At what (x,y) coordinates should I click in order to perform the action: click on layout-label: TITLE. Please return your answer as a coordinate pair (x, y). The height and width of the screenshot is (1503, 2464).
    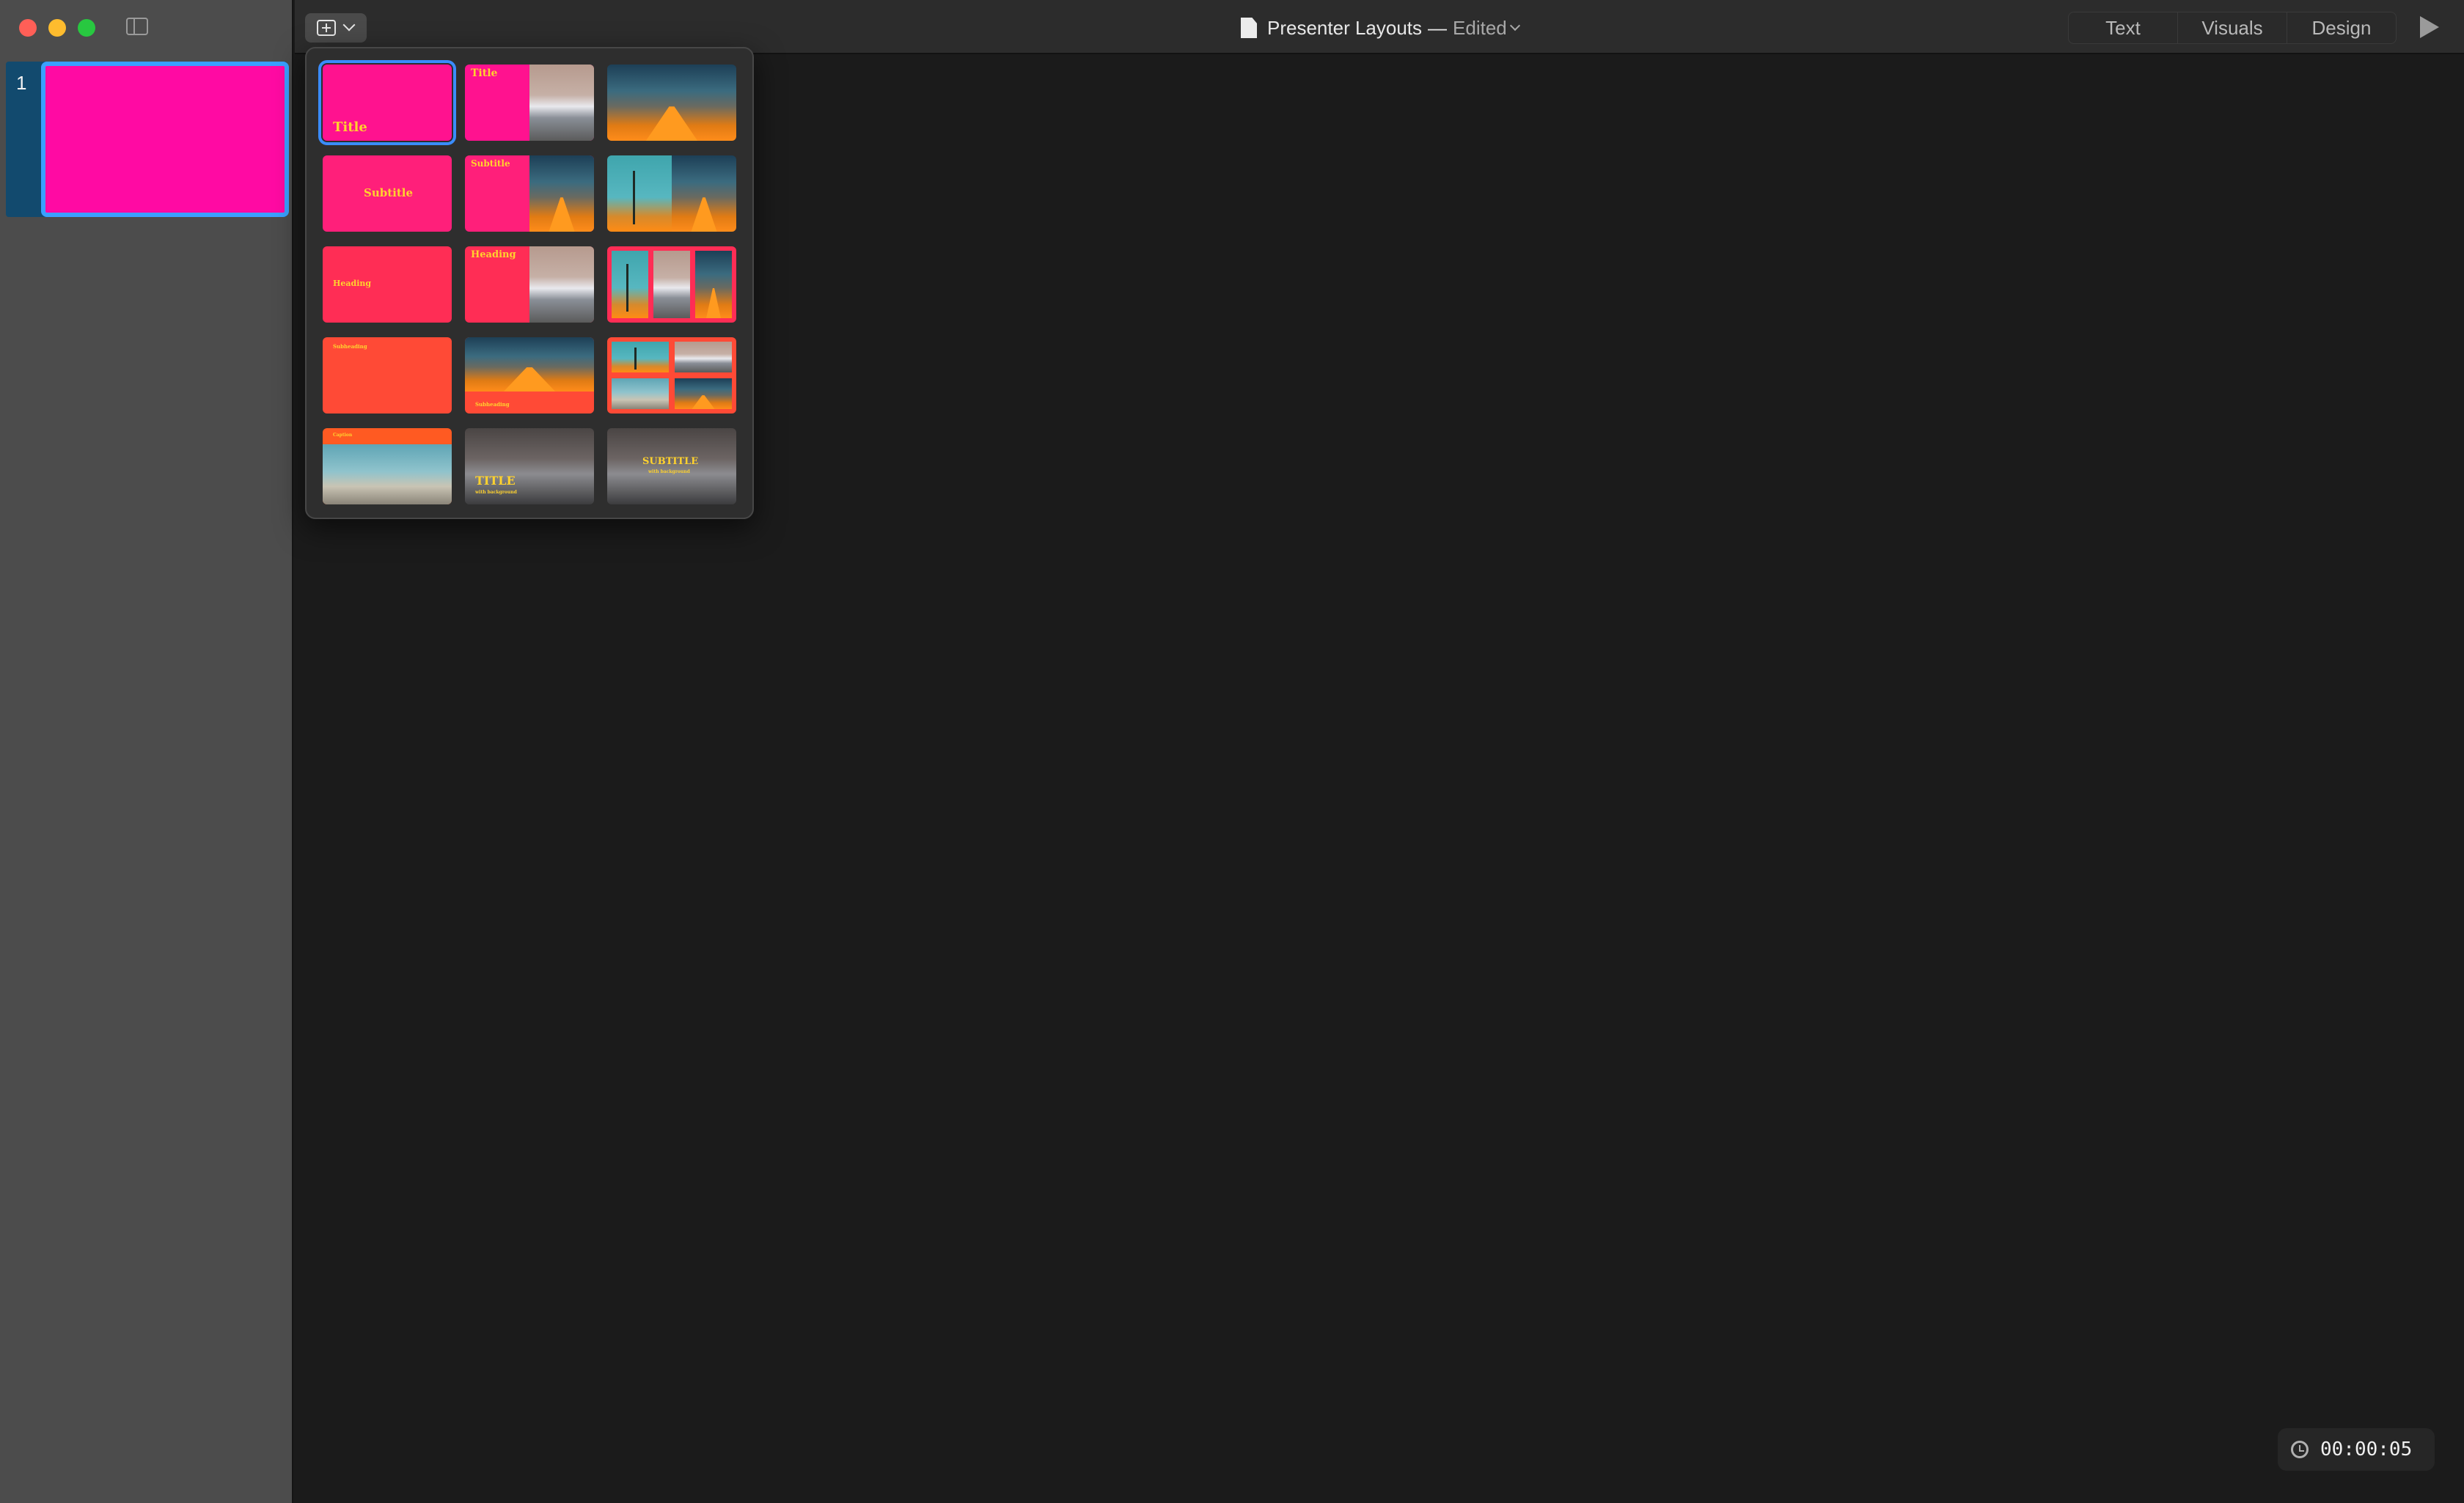
    Looking at the image, I should click on (495, 481).